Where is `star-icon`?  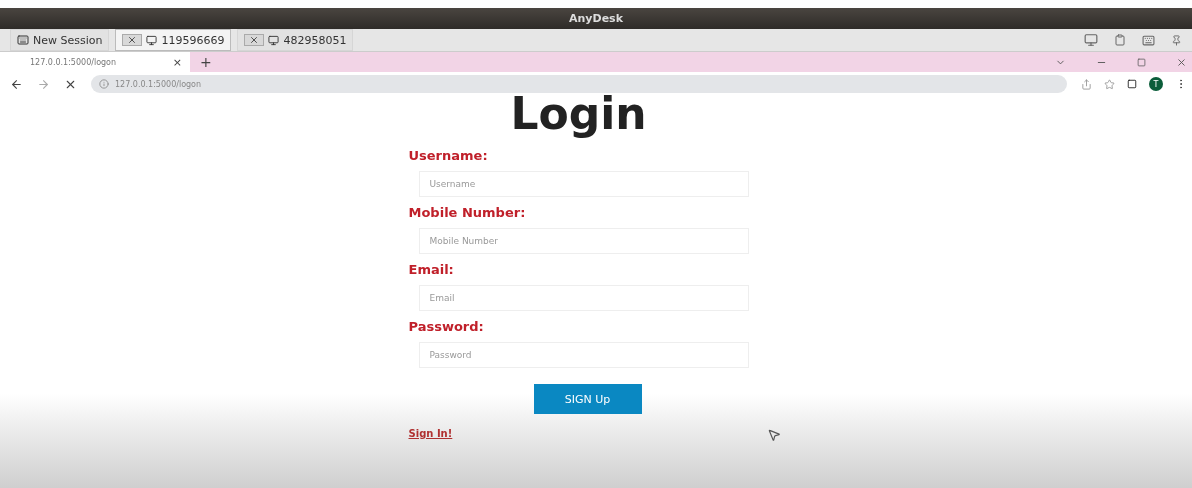
star-icon is located at coordinates (1109, 84).